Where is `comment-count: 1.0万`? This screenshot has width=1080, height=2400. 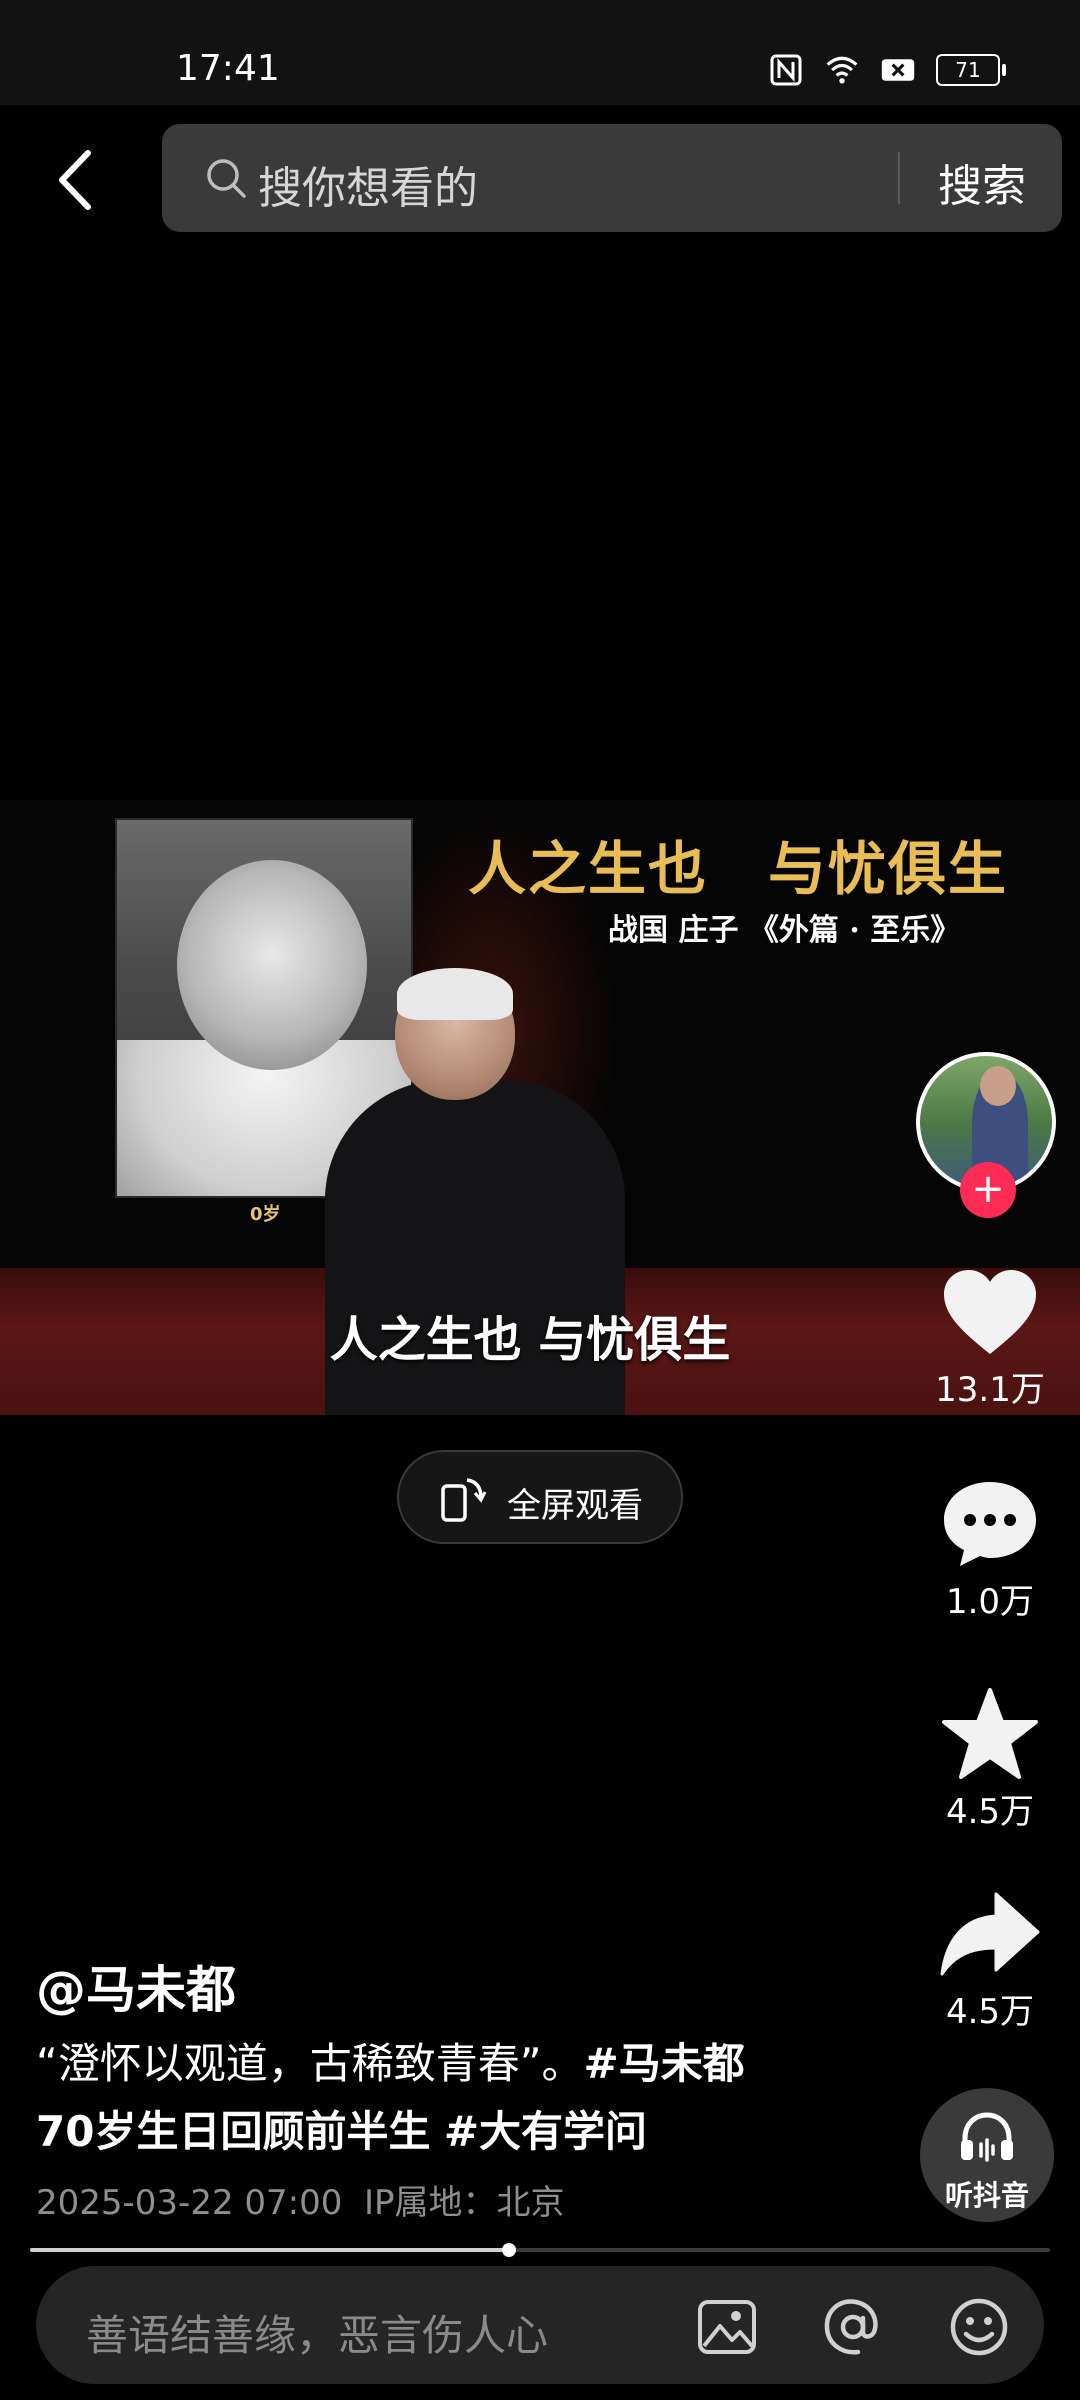 comment-count: 1.0万 is located at coordinates (990, 1602).